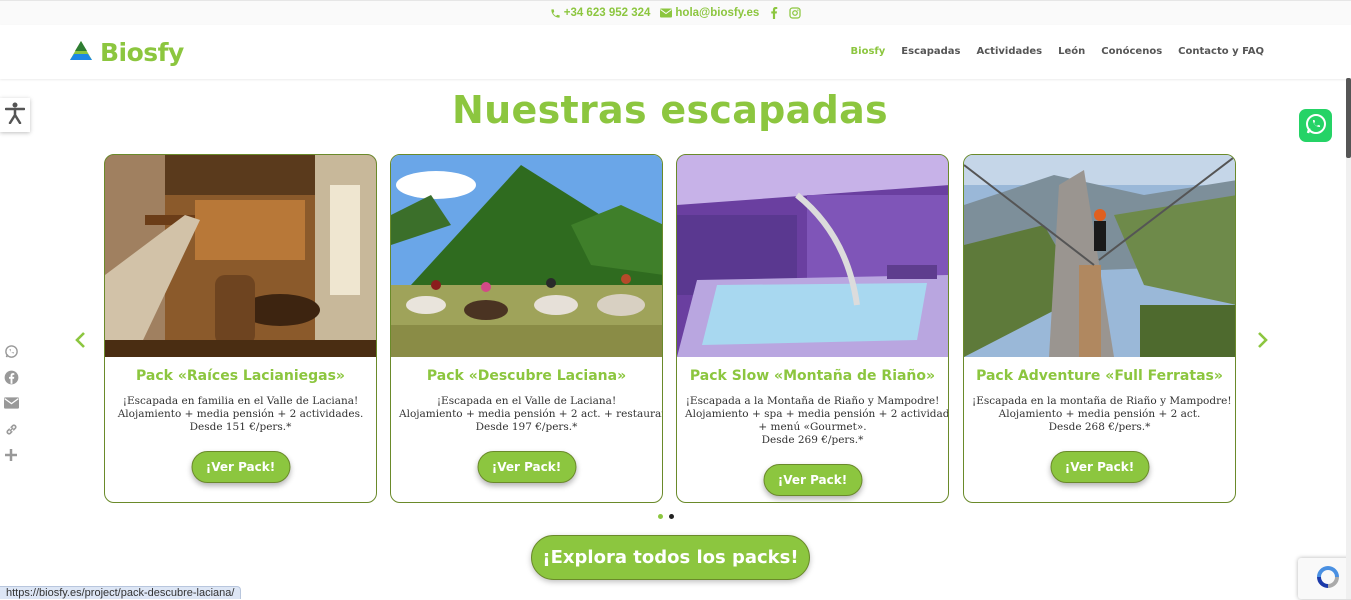 This screenshot has height=600, width=1351. Describe the element at coordinates (11, 455) in the screenshot. I see `share-more-icon` at that location.